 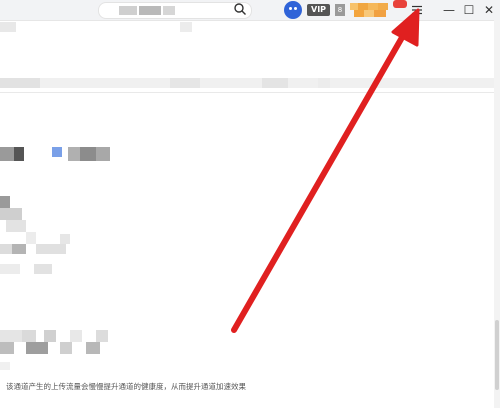 What do you see at coordinates (497, 355) in the screenshot?
I see `scroll-thumb` at bounding box center [497, 355].